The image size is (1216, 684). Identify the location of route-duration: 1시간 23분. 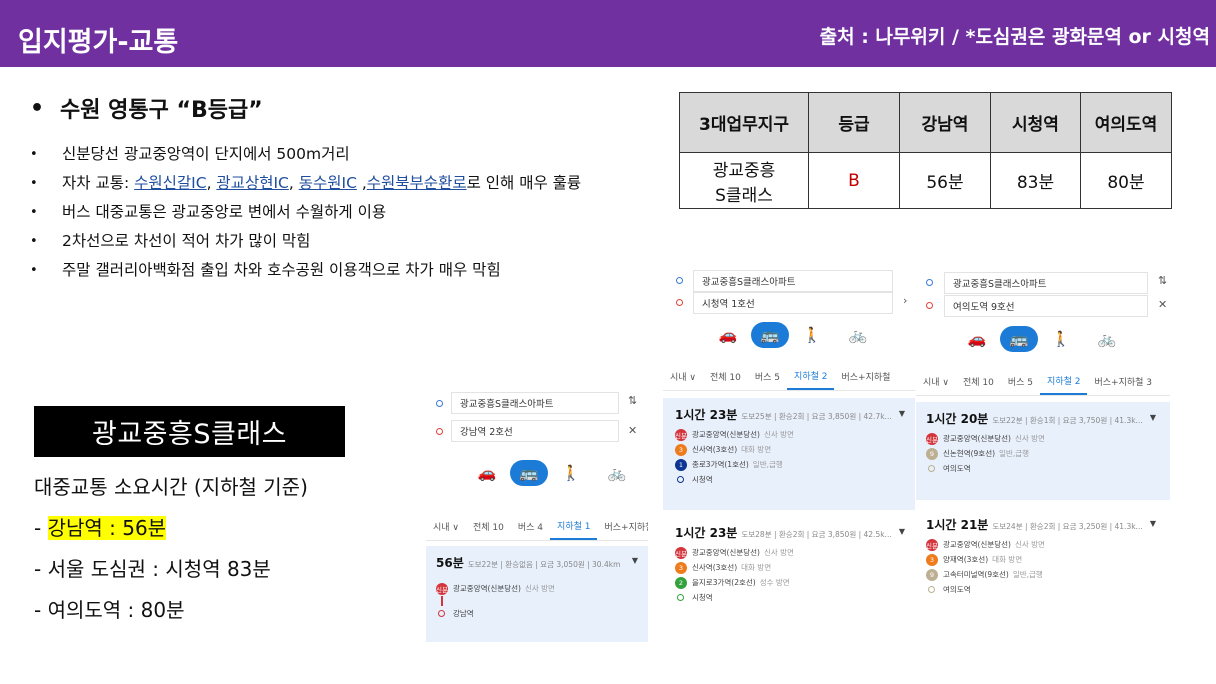
(706, 533).